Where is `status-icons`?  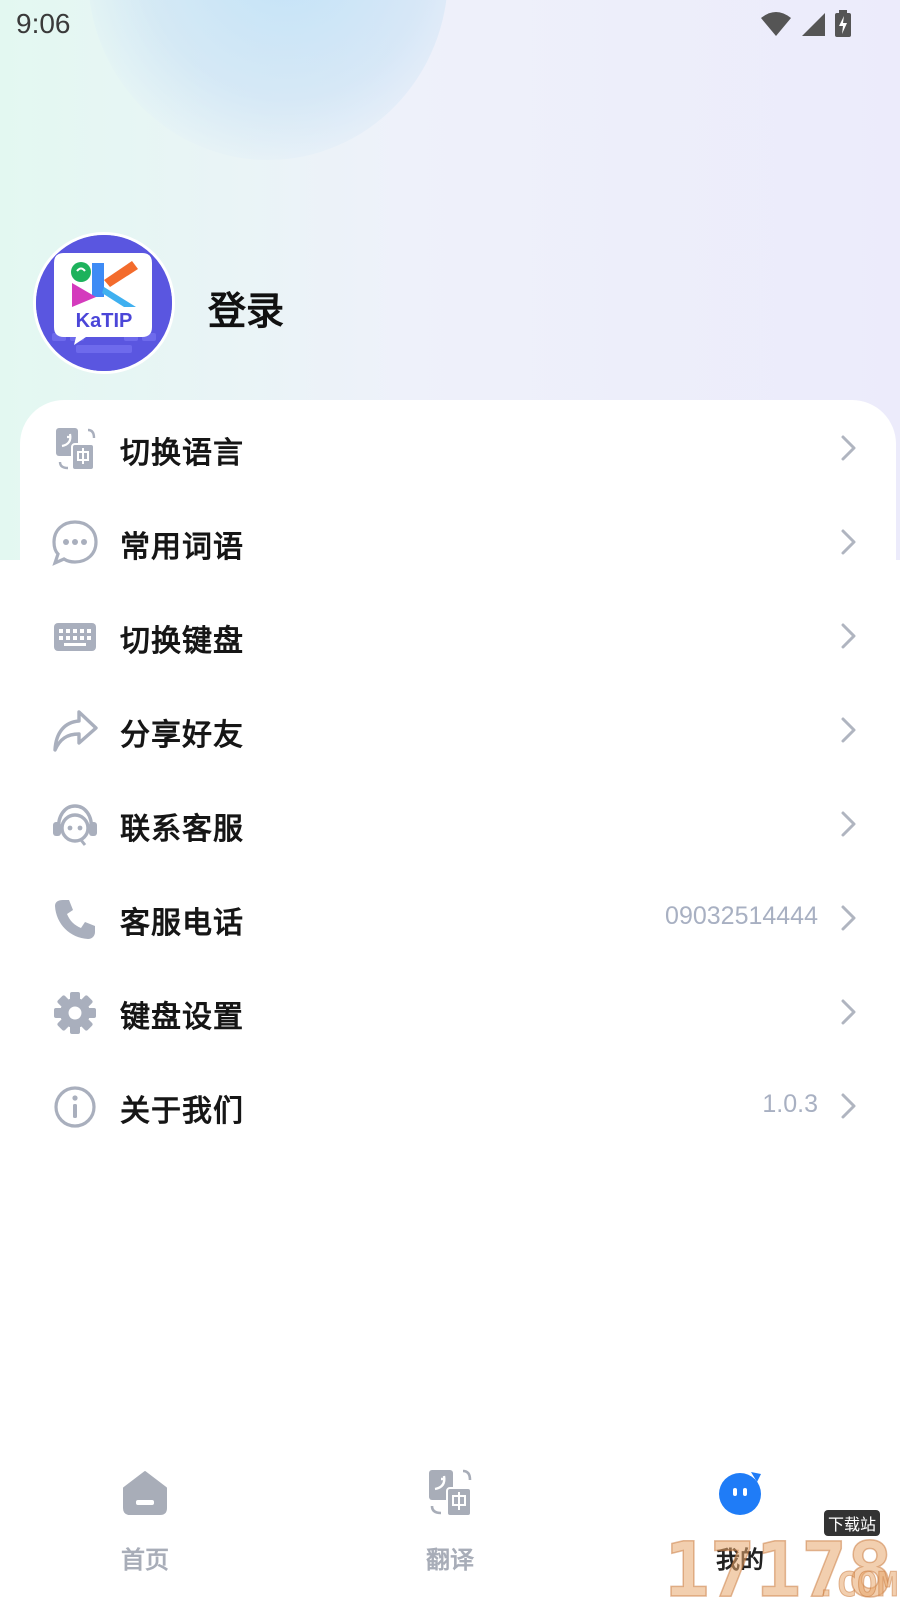 status-icons is located at coordinates (806, 24).